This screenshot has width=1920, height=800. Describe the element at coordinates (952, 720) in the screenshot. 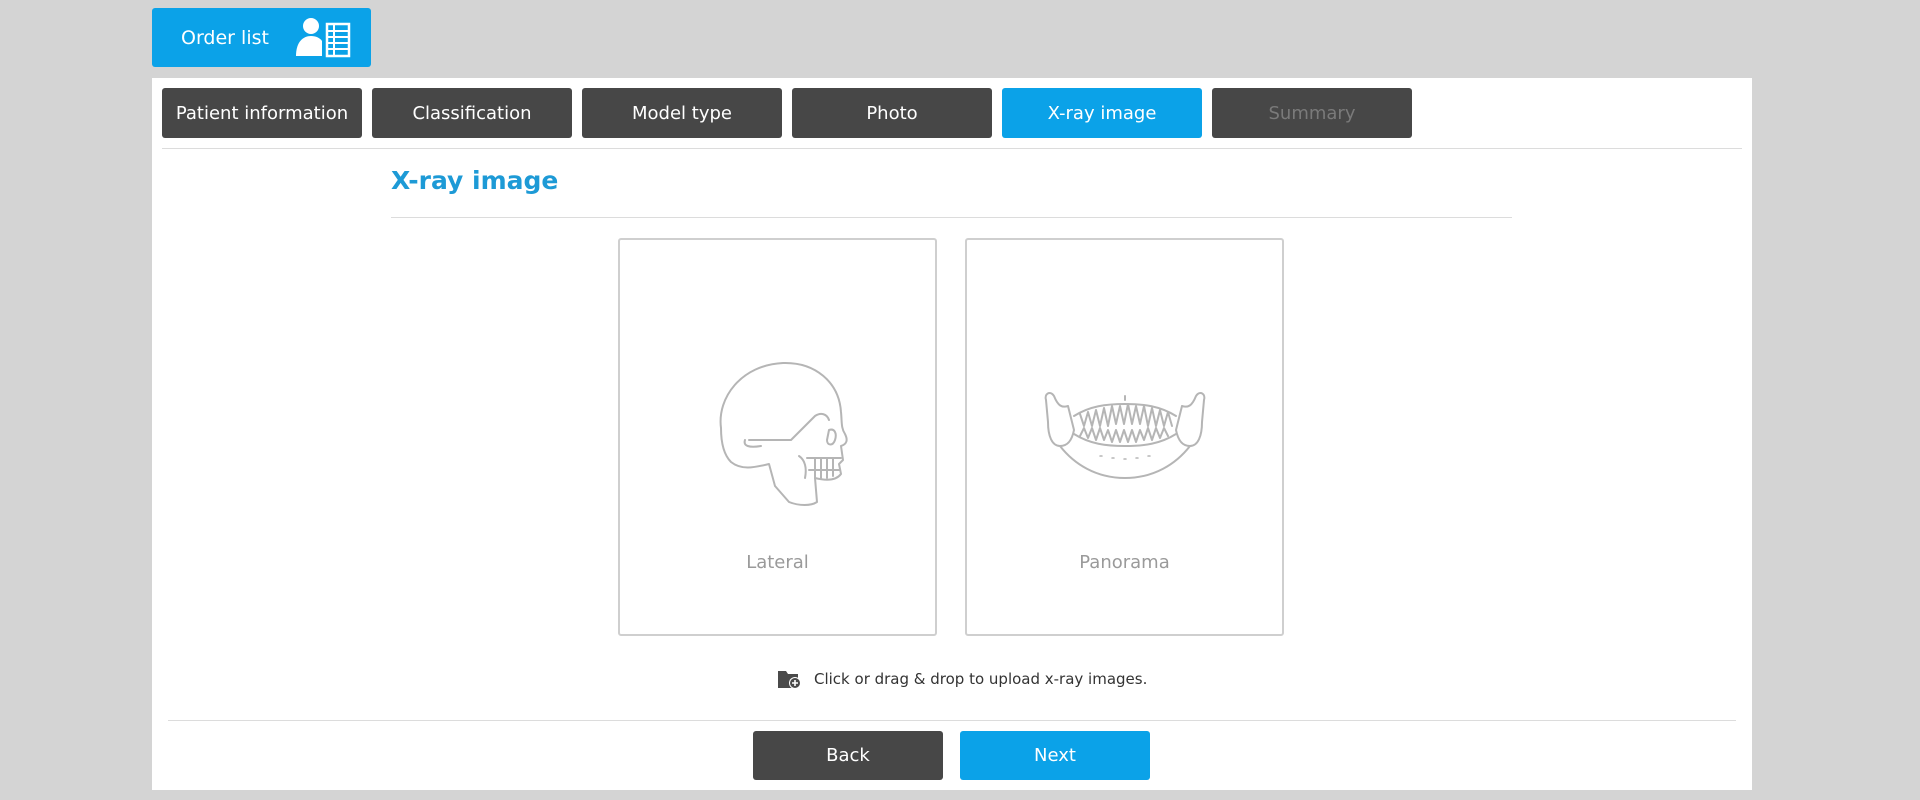

I see `footer-divider` at that location.